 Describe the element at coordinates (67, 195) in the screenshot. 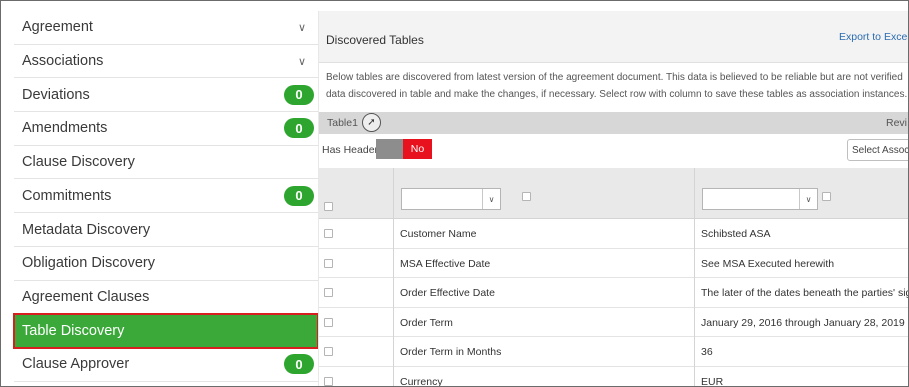

I see `sidebar-item-label: Commitments` at that location.